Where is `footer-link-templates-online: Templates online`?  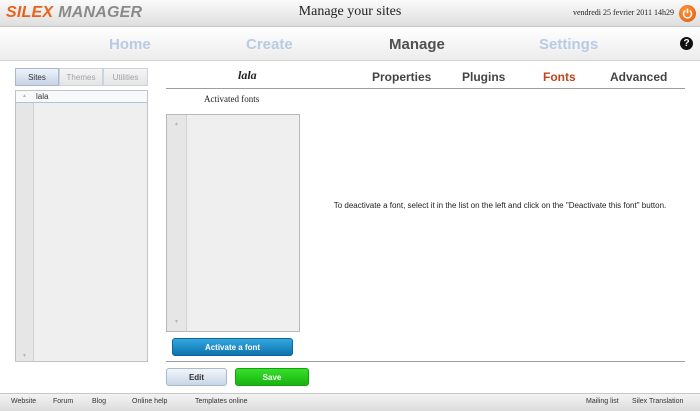 footer-link-templates-online: Templates online is located at coordinates (221, 401).